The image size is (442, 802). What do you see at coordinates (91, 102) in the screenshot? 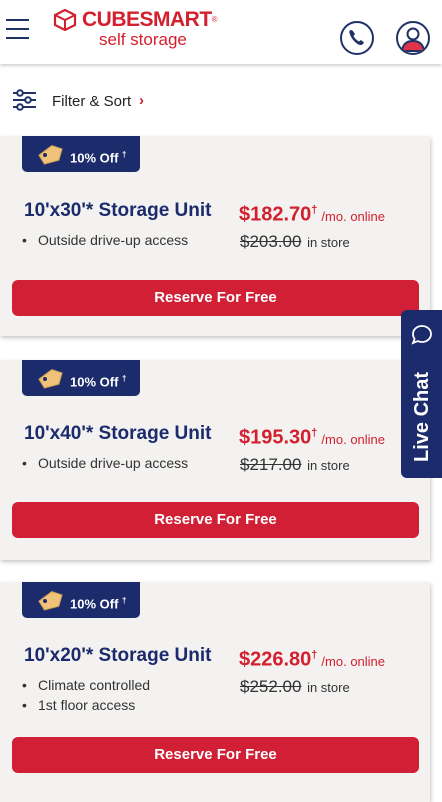
I see `filter-sort-label: Filter & Sort` at bounding box center [91, 102].